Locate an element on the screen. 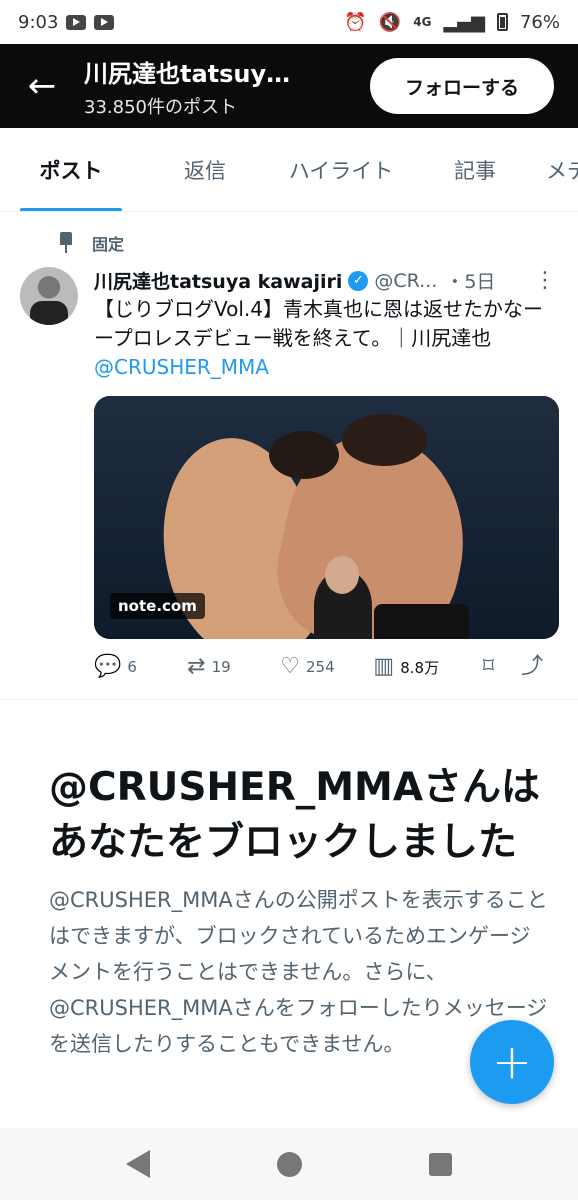  pin-icon is located at coordinates (66, 243).